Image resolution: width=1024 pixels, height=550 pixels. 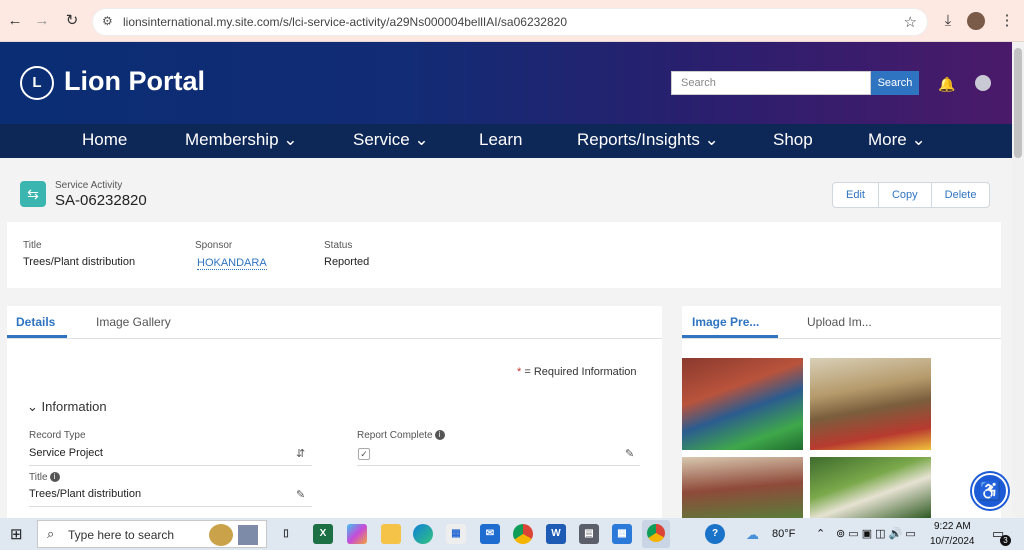 What do you see at coordinates (338, 245) in the screenshot?
I see `status-label: Status` at bounding box center [338, 245].